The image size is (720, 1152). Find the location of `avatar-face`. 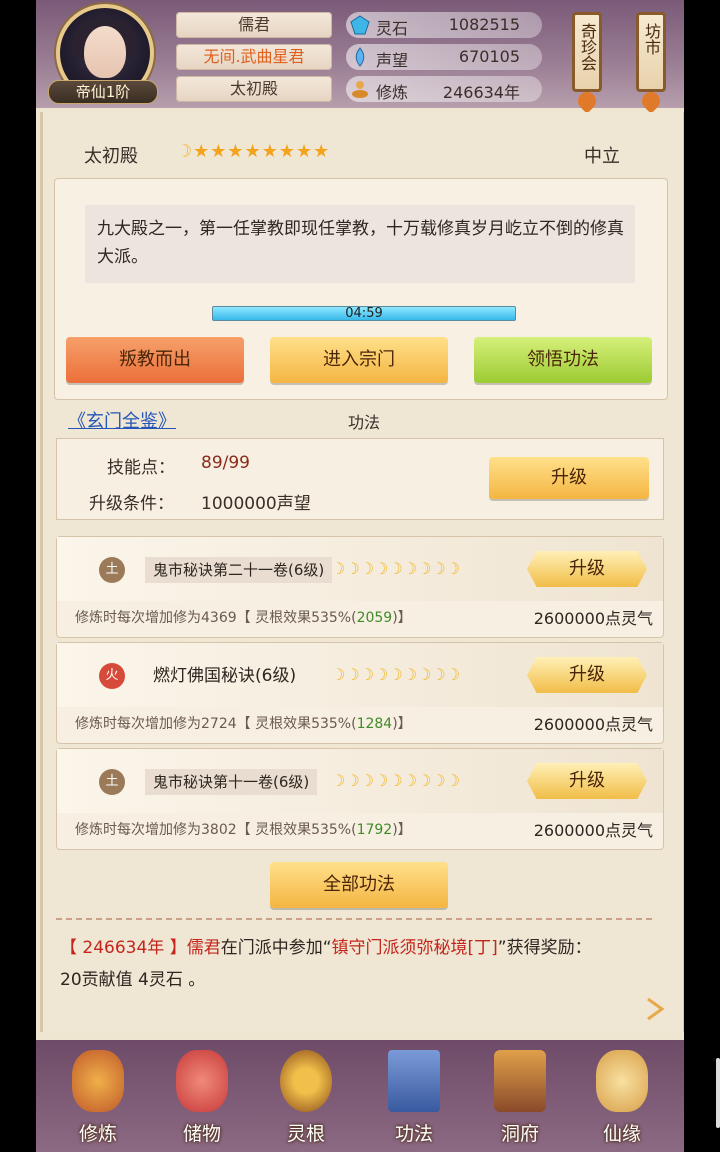

avatar-face is located at coordinates (105, 52).